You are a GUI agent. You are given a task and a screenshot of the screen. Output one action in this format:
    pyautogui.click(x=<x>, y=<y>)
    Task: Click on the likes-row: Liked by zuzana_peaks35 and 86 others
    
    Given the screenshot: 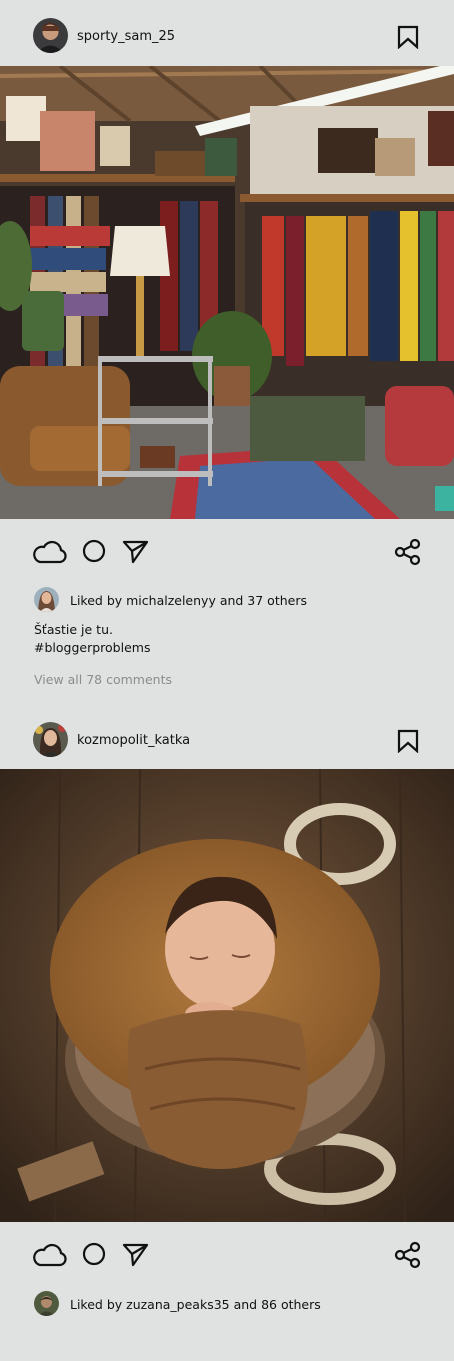 What is the action you would take?
    pyautogui.click(x=227, y=1304)
    